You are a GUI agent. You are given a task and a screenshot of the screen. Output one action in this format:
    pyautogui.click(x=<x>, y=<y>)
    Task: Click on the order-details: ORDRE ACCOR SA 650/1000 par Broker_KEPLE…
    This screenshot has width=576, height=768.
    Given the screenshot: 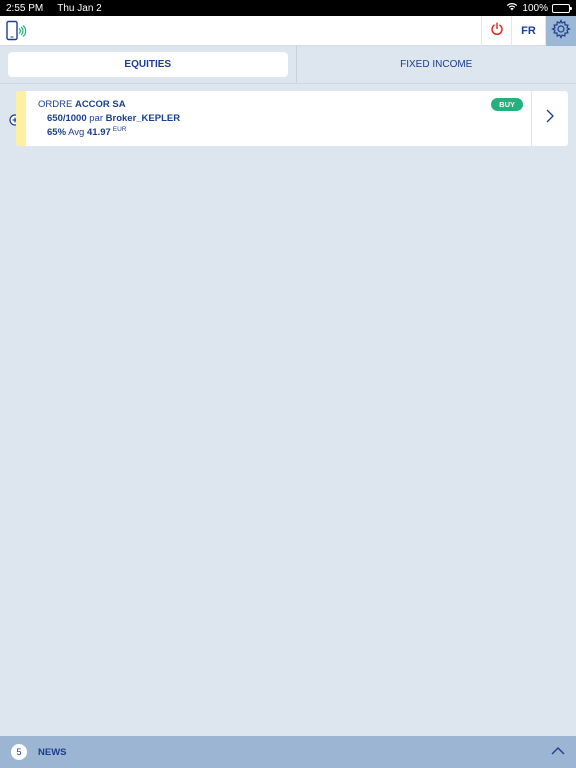 What is the action you would take?
    pyautogui.click(x=278, y=118)
    